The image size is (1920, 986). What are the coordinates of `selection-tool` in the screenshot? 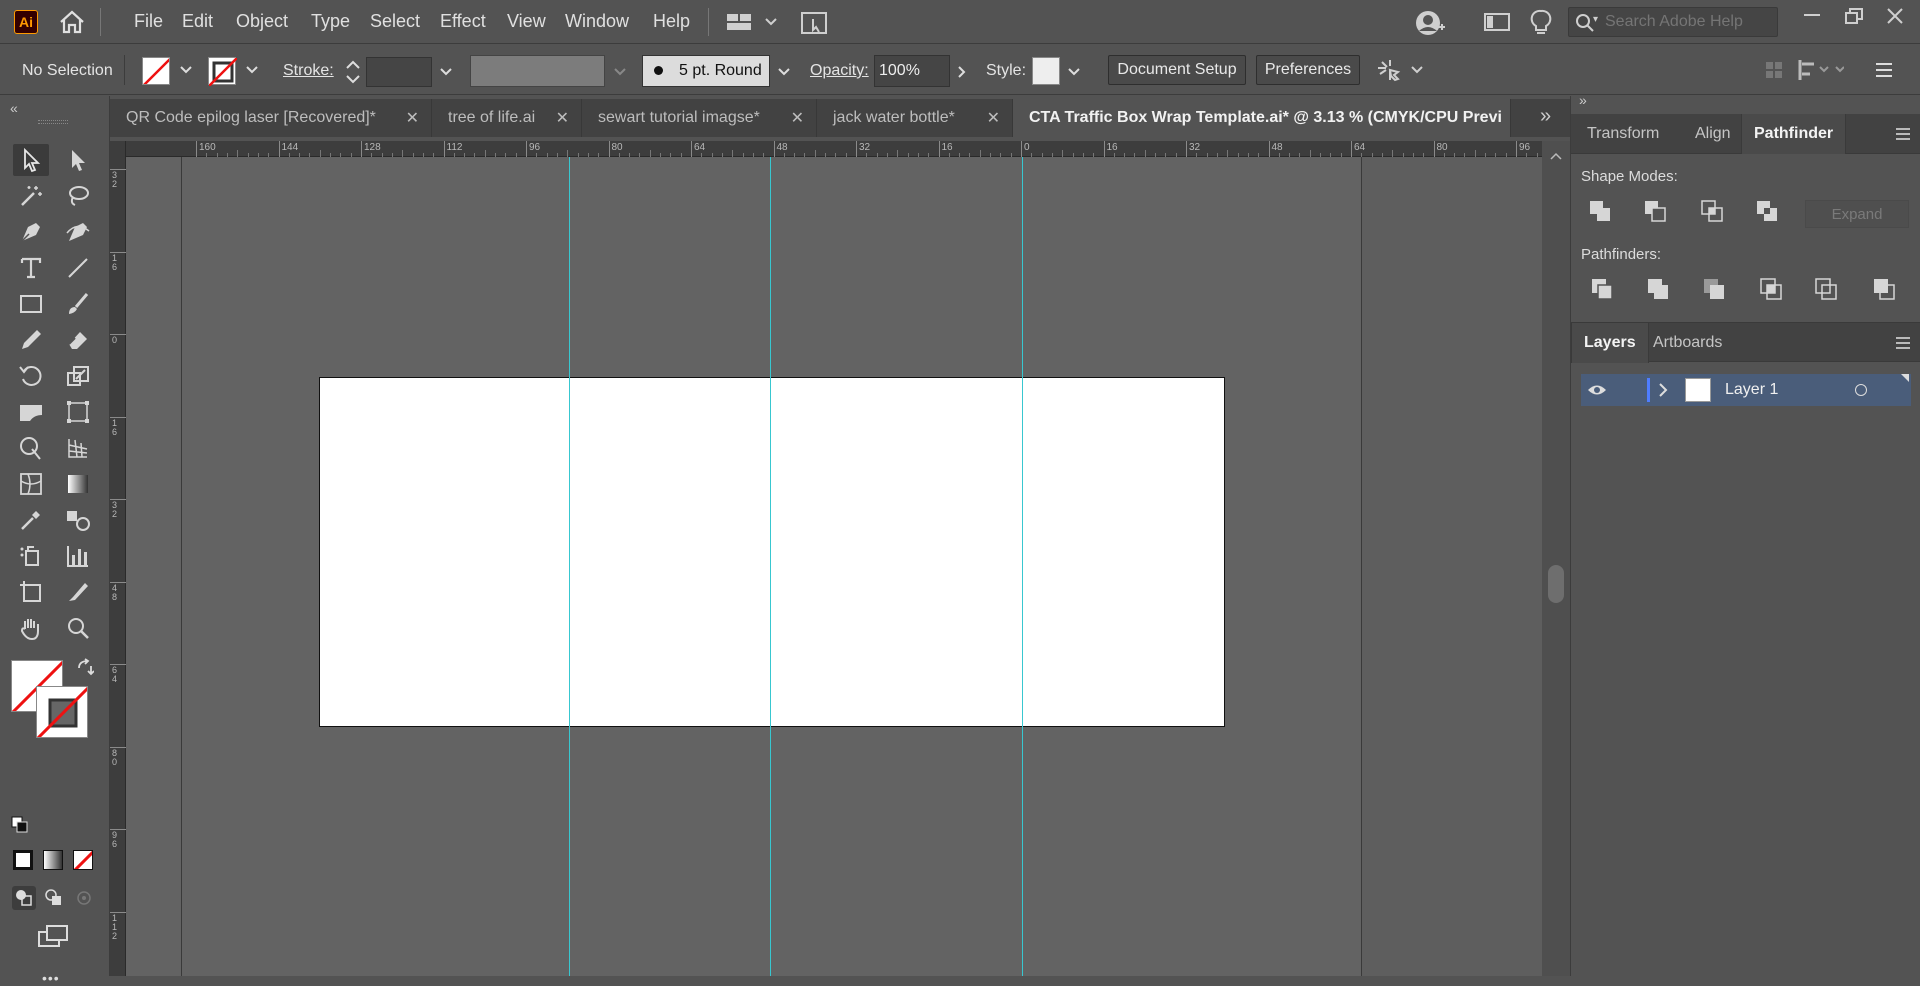 It's located at (31, 160).